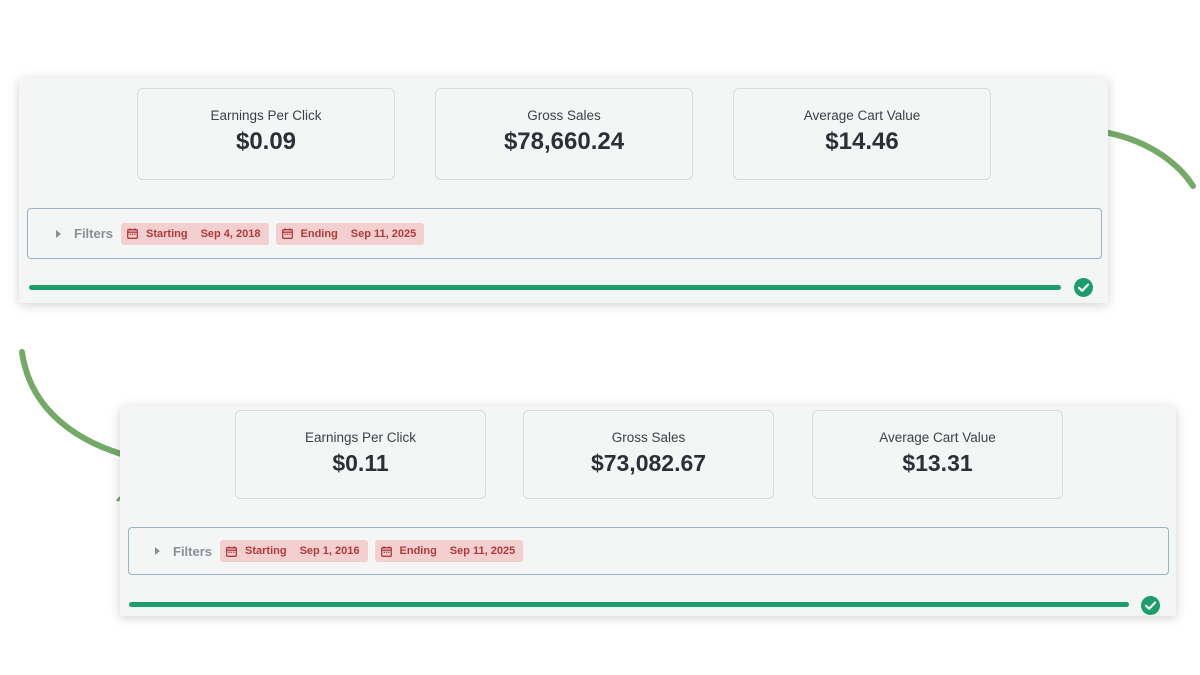 This screenshot has height=675, width=1200. I want to click on gross-sales-card: Gross Sales $78,660.24, so click(564, 134).